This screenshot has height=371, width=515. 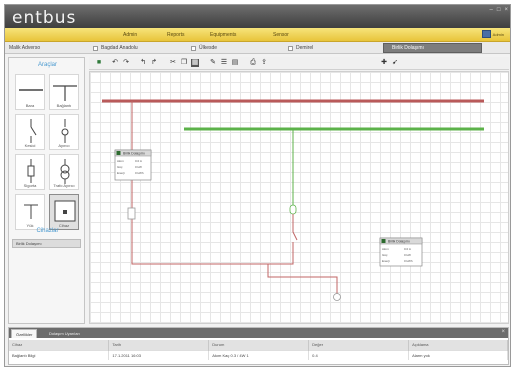 I want to click on save-icon: ■, so click(x=99, y=63).